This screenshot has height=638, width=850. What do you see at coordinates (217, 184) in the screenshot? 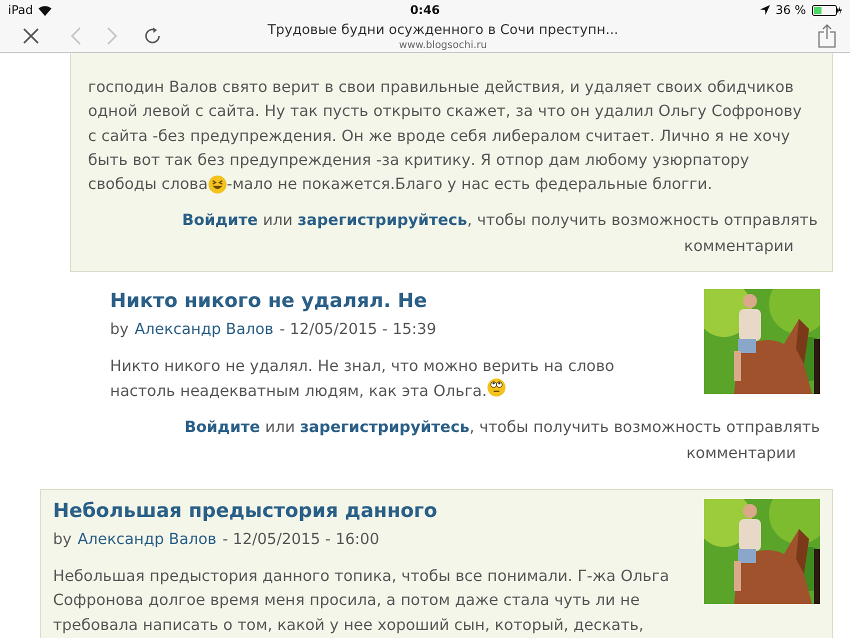
I see `laughing-emoji-icon` at bounding box center [217, 184].